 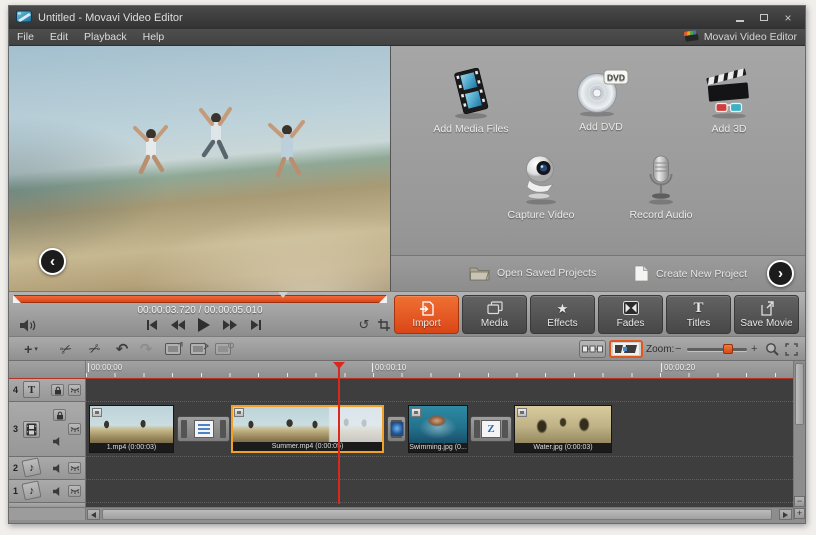 What do you see at coordinates (31, 389) in the screenshot?
I see `title-track-icon: T` at bounding box center [31, 389].